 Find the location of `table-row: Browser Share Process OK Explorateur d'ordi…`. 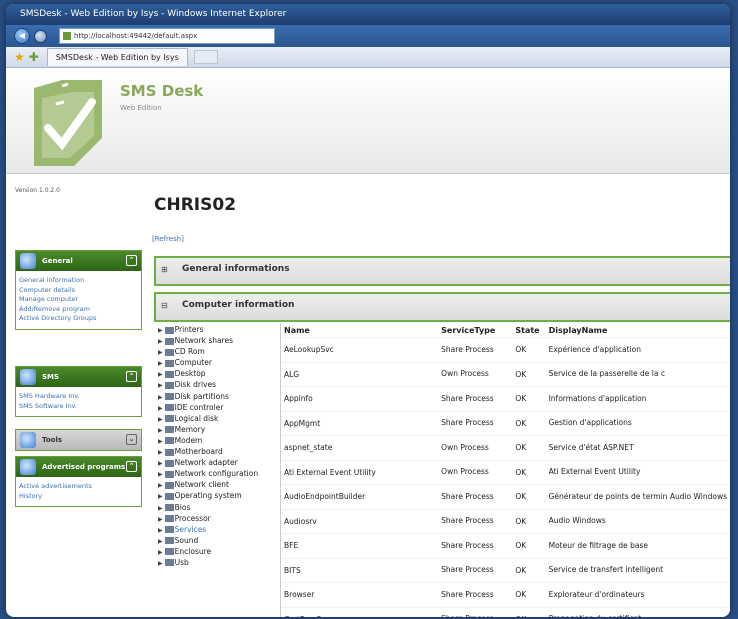

table-row: Browser Share Process OK Explorateur d'ordi… is located at coordinates (505, 594).